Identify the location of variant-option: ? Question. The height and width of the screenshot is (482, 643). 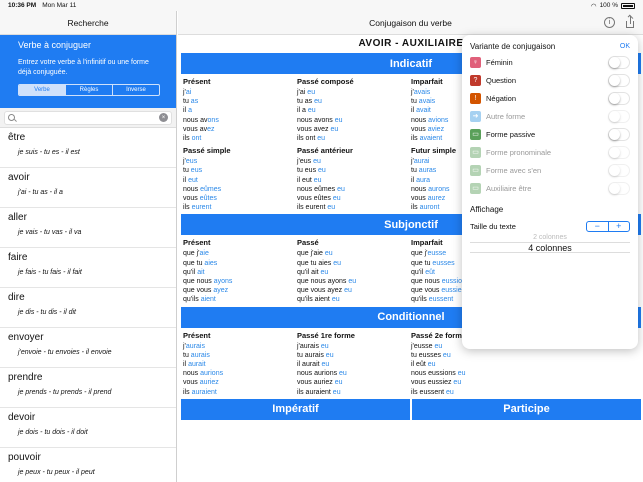
(550, 80).